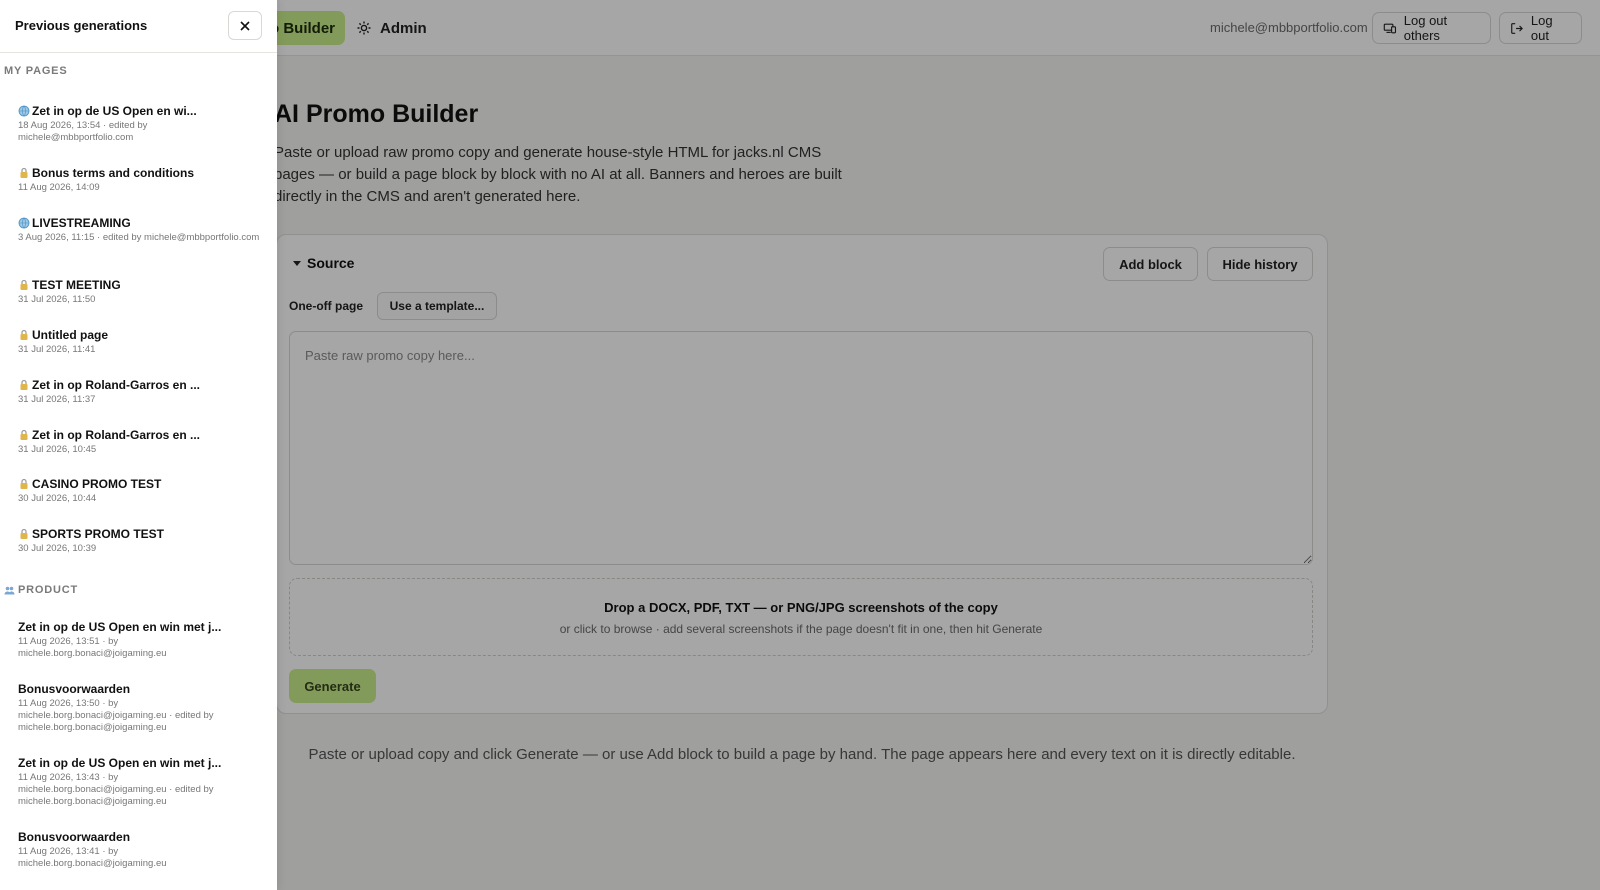 This screenshot has height=890, width=1600. I want to click on history-item-meta: 31 Jul 2026, 10:45, so click(57, 449).